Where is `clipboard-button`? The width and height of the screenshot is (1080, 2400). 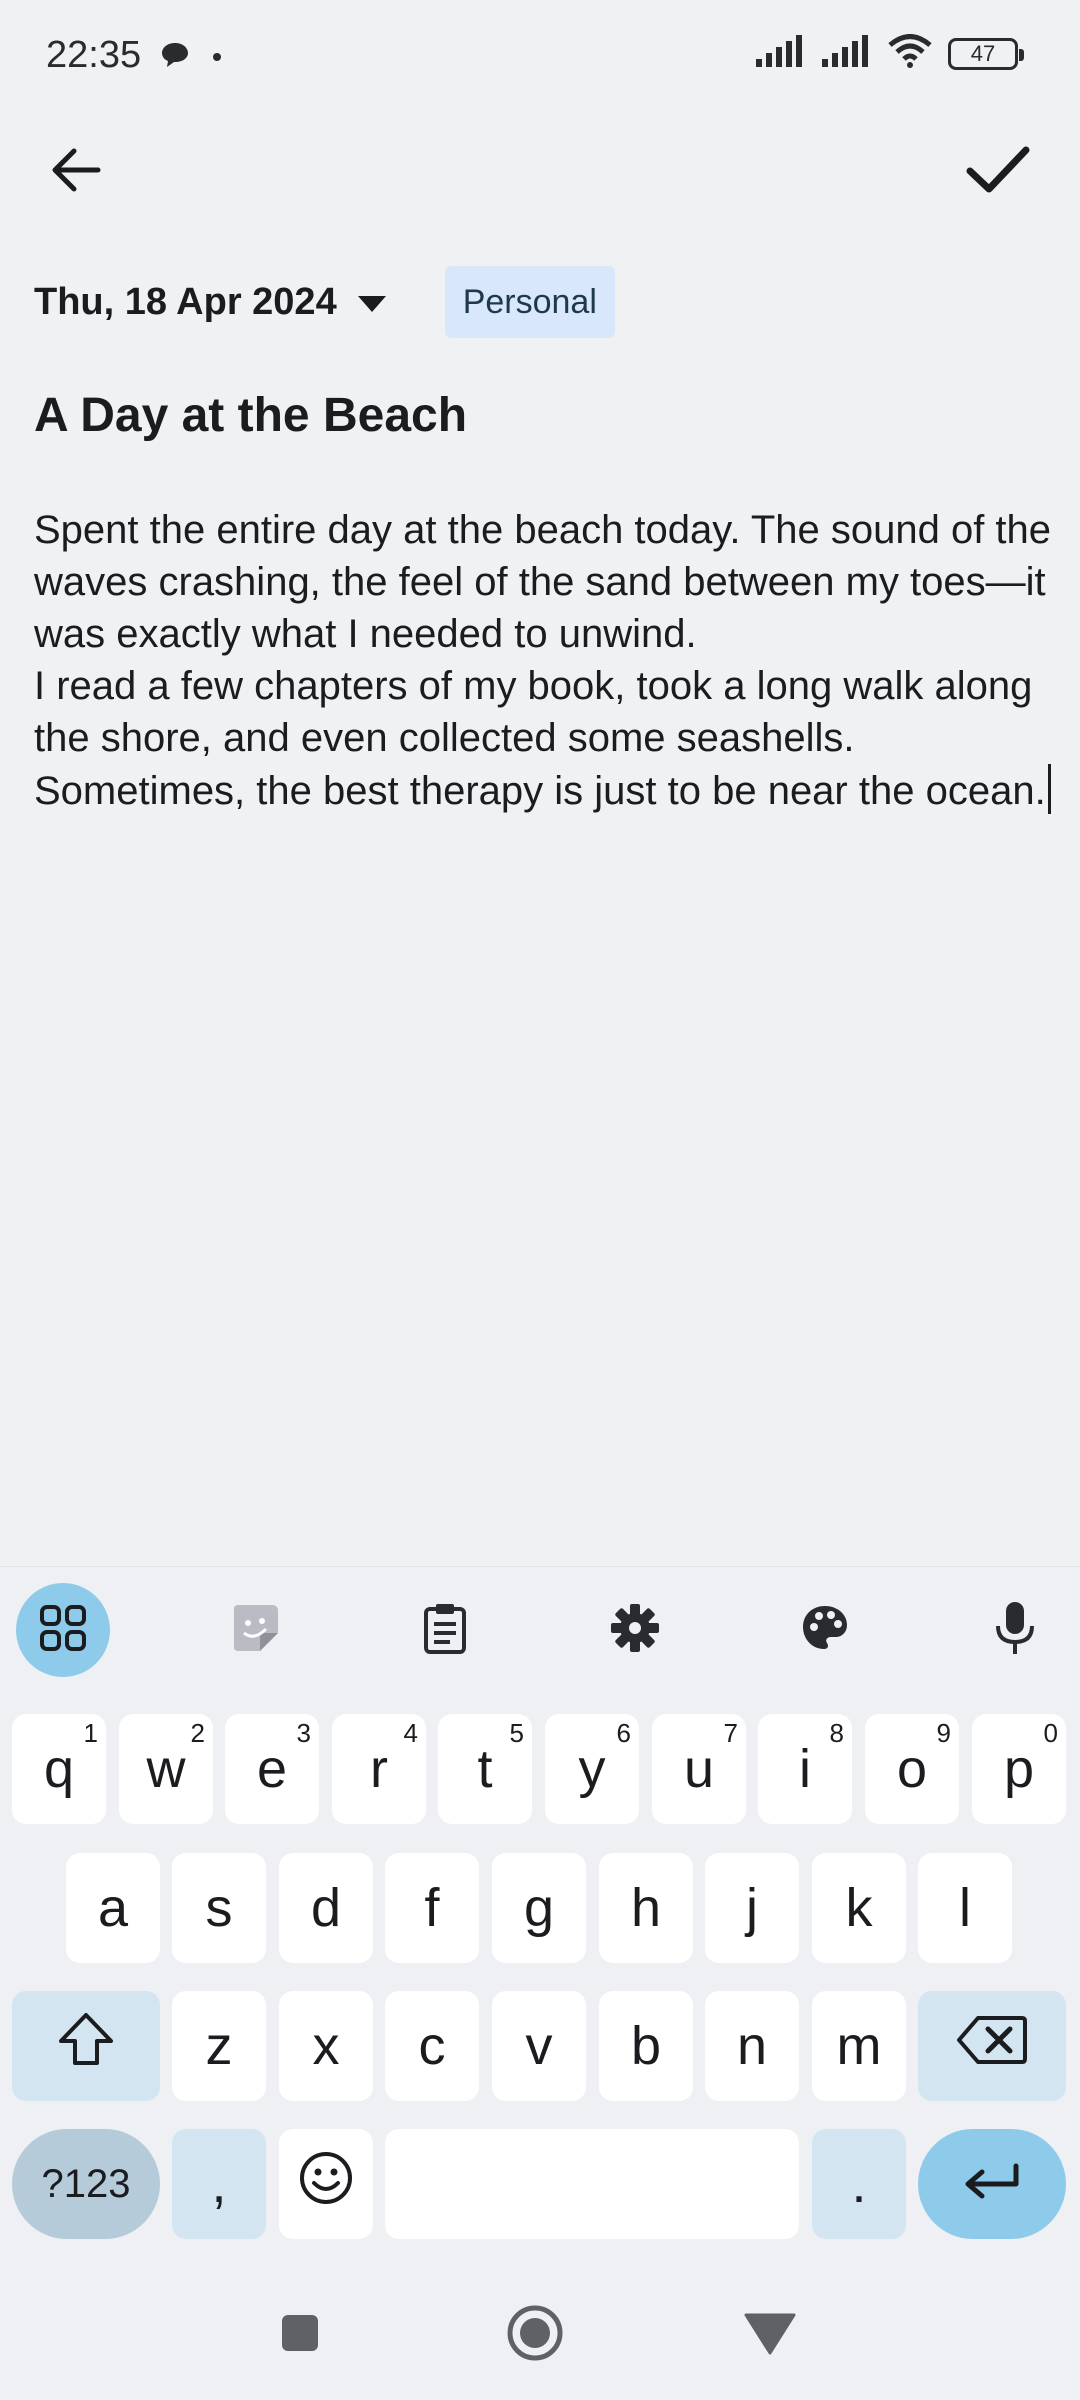 clipboard-button is located at coordinates (445, 1630).